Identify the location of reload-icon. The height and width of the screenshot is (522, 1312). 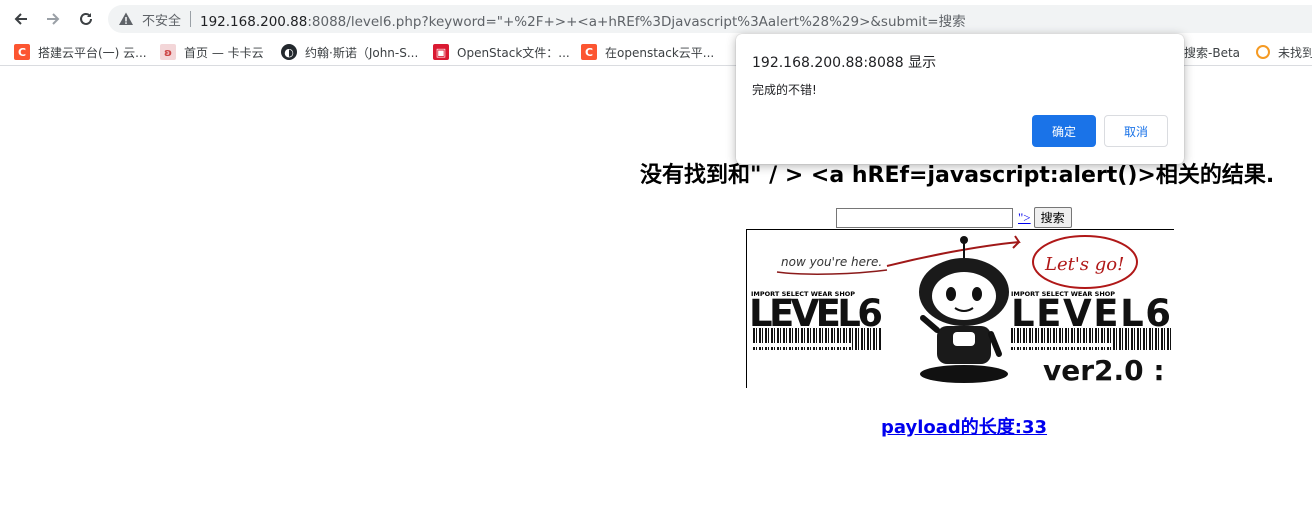
(86, 18).